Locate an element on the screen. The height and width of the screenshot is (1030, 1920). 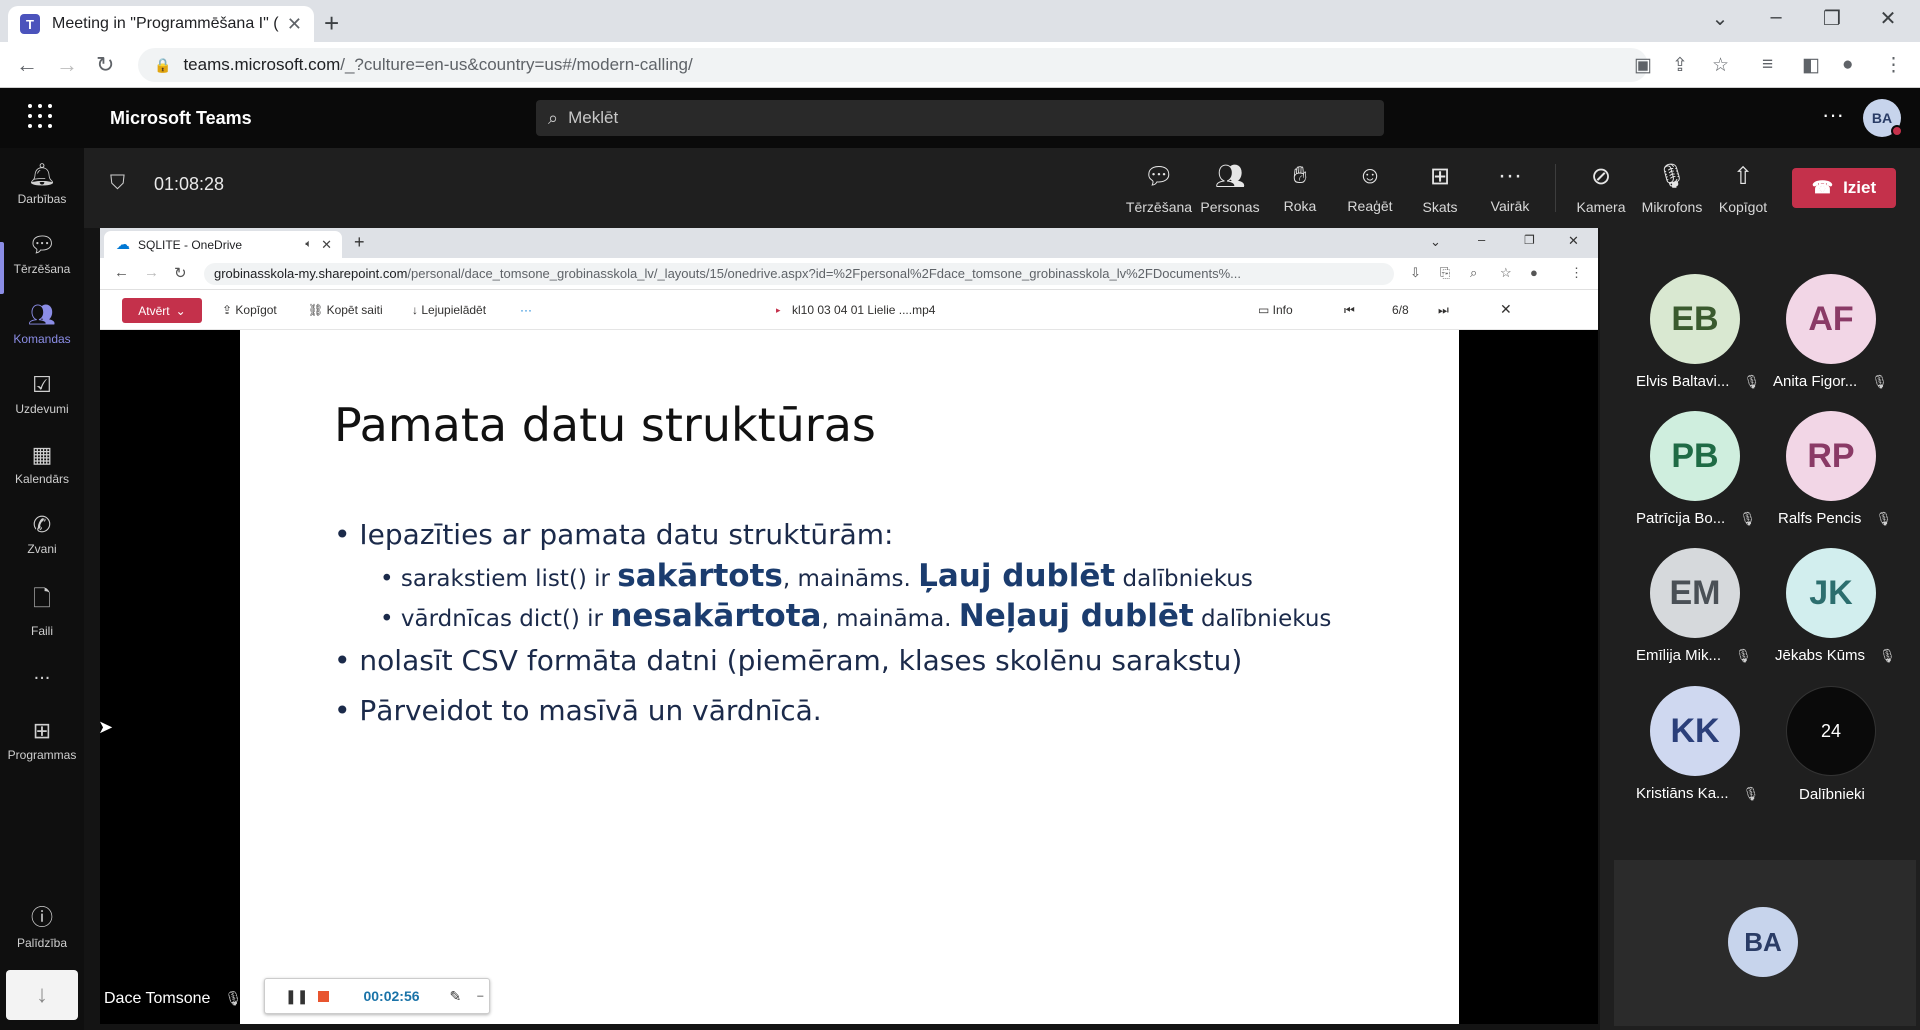
camera-blocked-icon: ▣ is located at coordinates (1643, 65).